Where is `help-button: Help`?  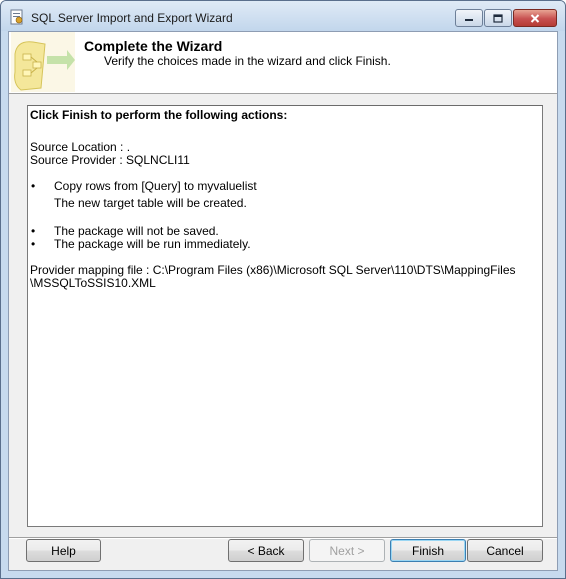
help-button: Help is located at coordinates (63, 550).